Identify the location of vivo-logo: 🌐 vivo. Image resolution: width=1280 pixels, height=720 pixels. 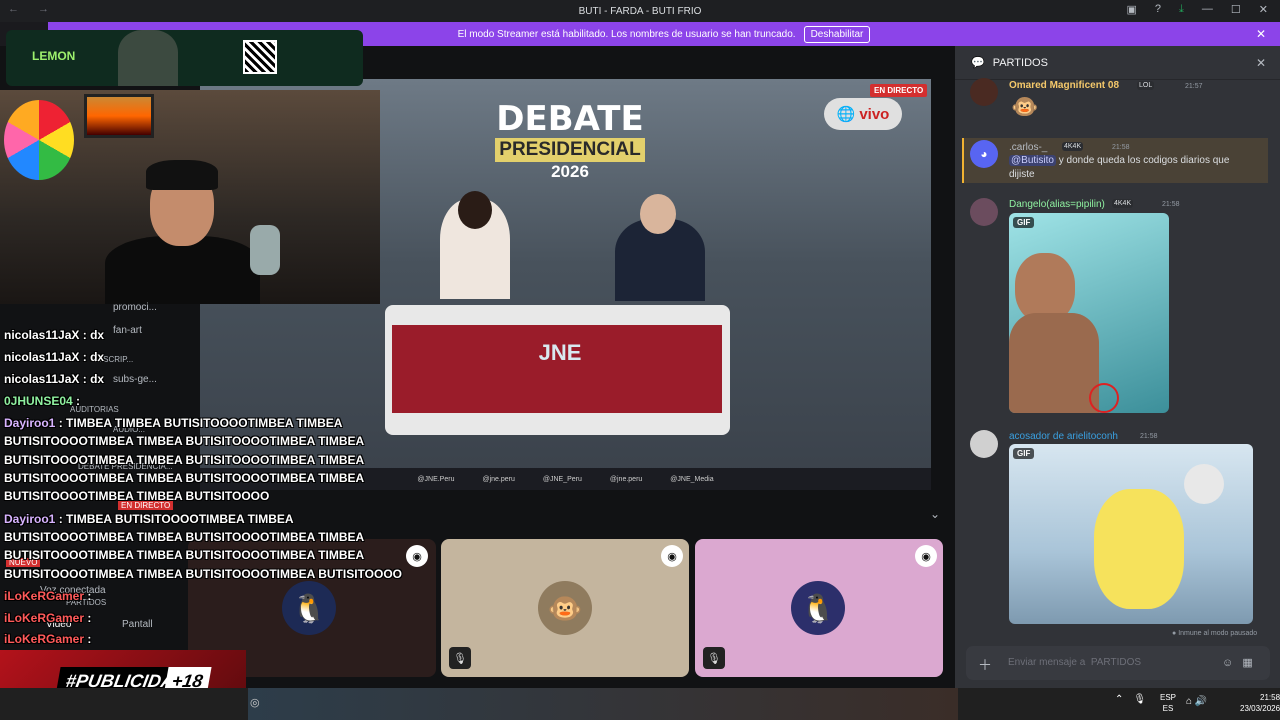
(863, 114).